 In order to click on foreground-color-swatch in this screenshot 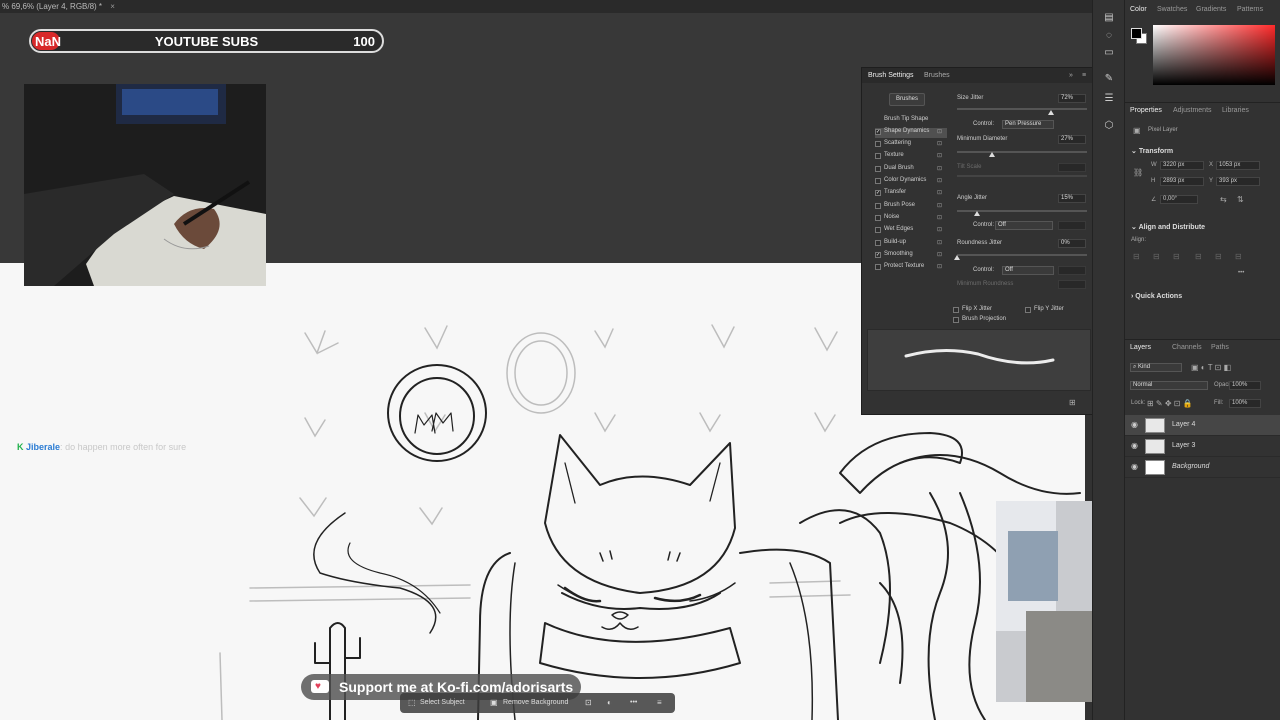, I will do `click(1136, 33)`.